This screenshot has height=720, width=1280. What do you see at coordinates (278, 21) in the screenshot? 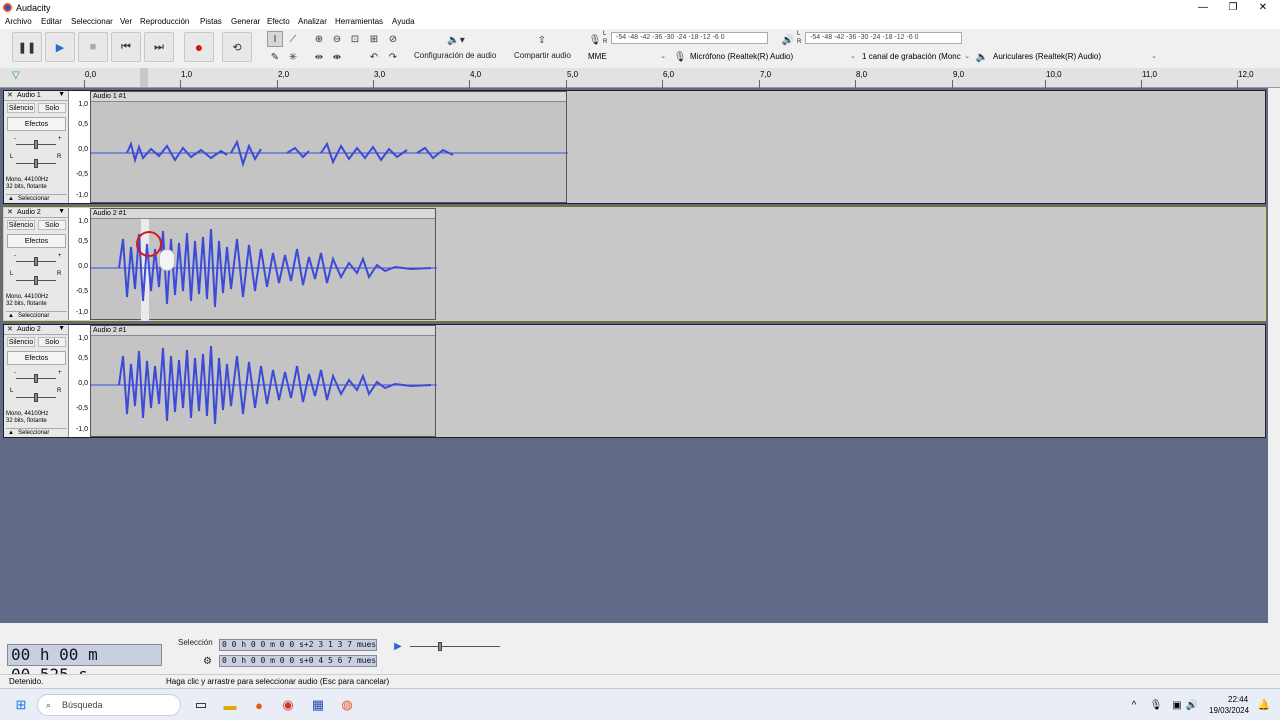
I see `menu-efecto: Efecto` at bounding box center [278, 21].